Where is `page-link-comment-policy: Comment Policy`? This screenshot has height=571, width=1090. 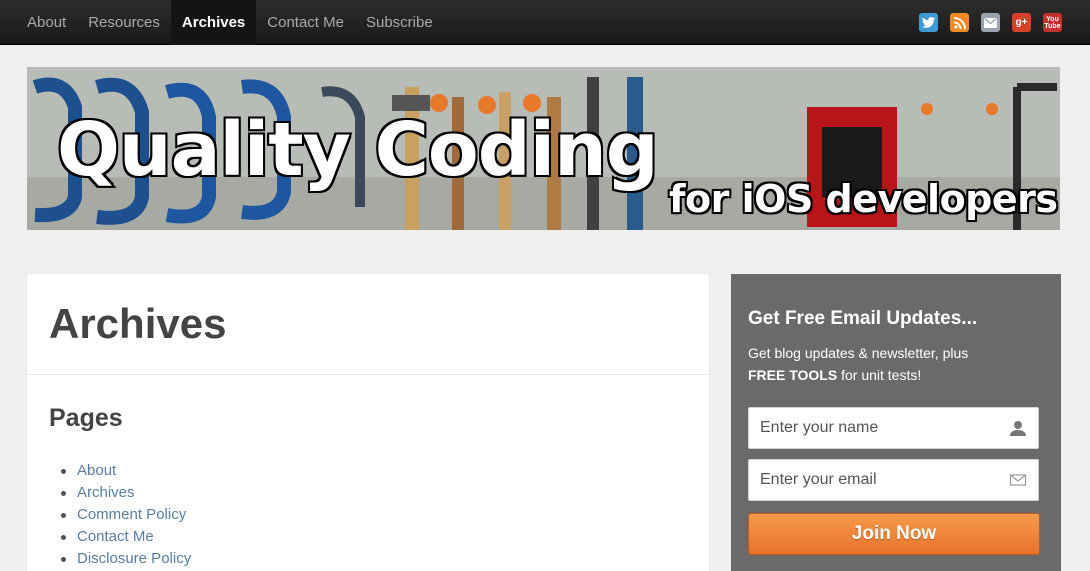
page-link-comment-policy: Comment Policy is located at coordinates (131, 514).